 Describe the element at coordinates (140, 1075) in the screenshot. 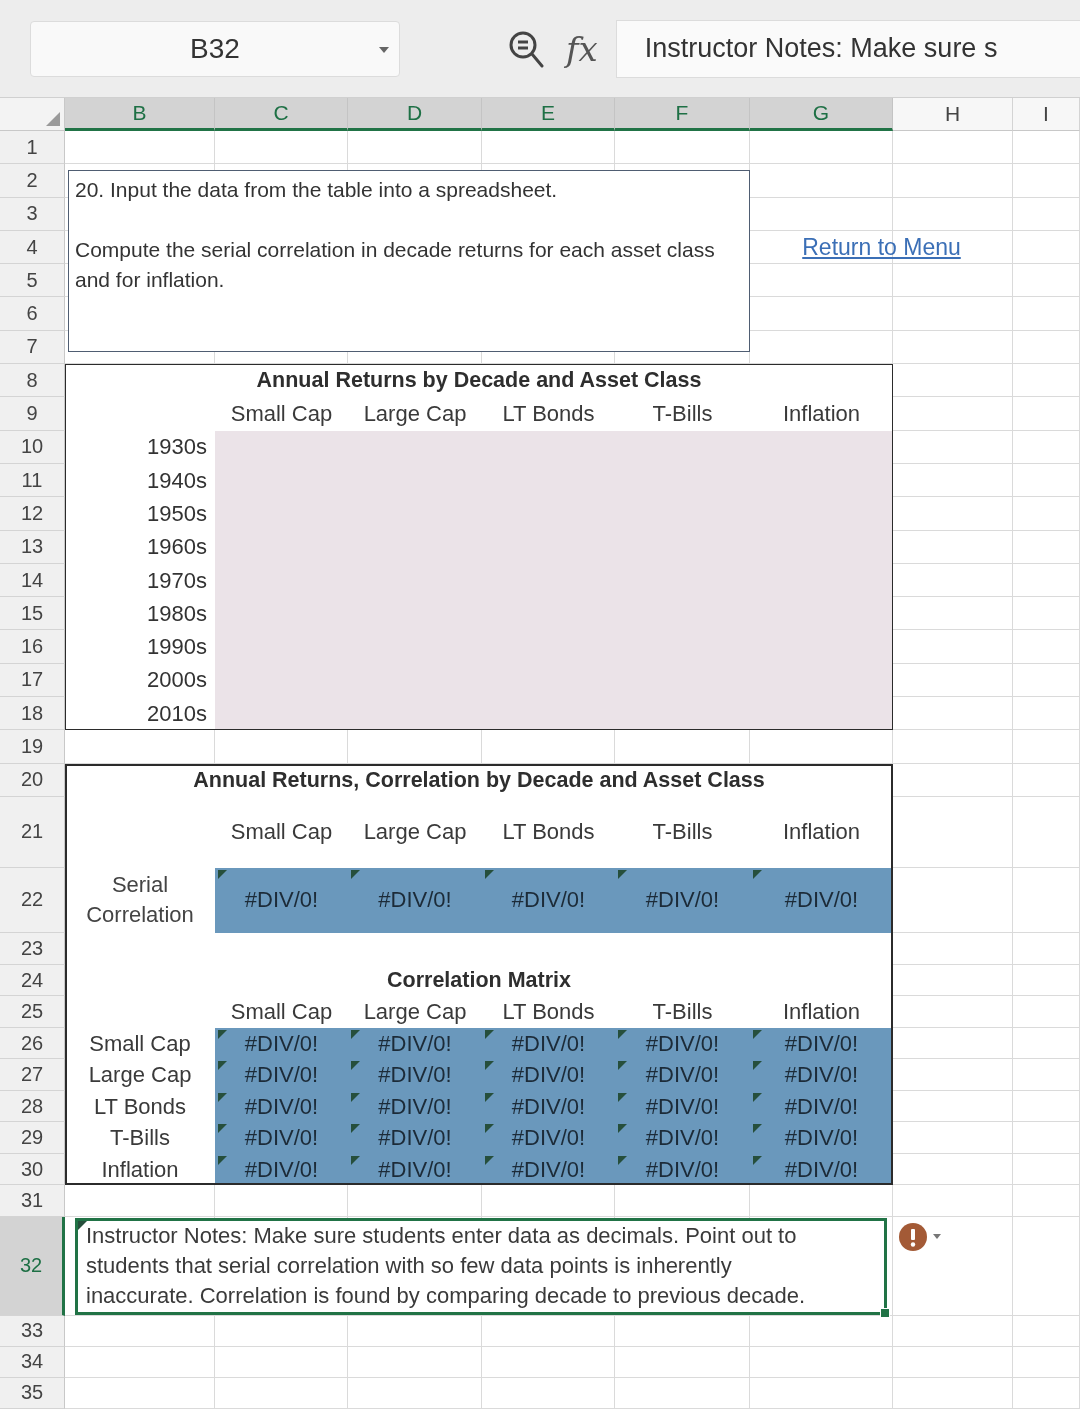

I see `row-label: Large Cap` at that location.